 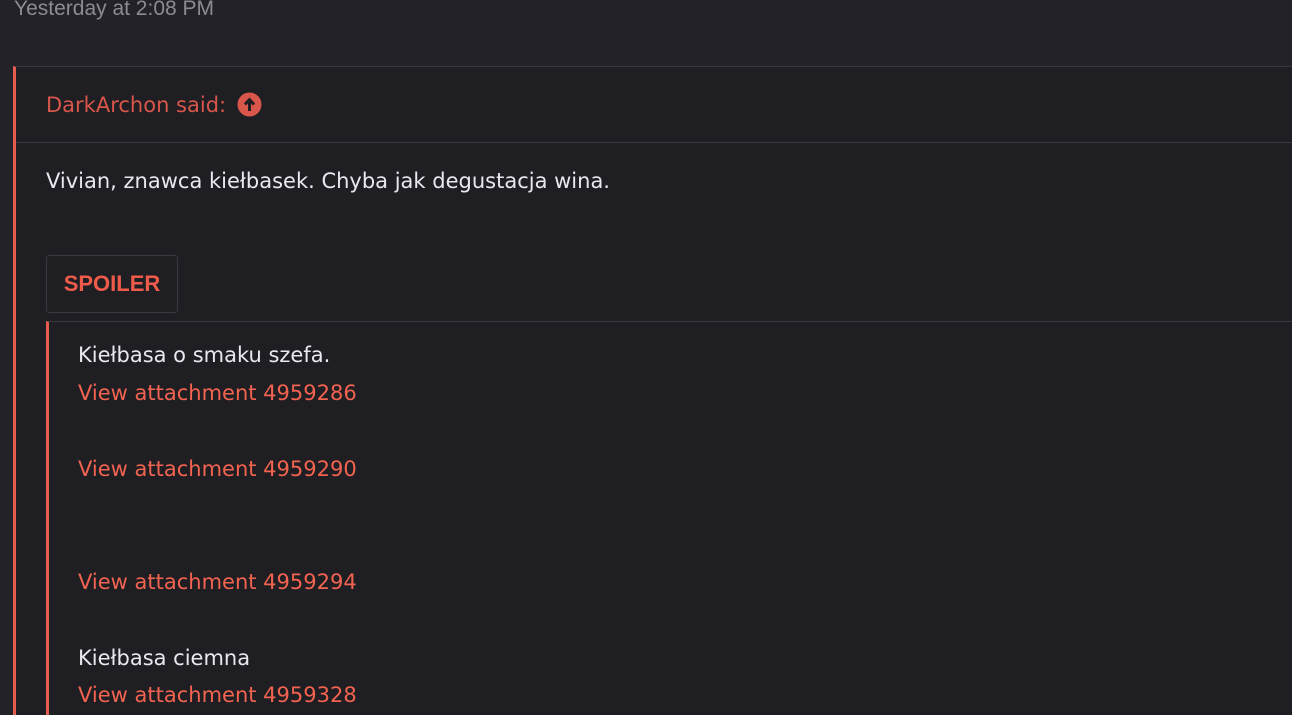 What do you see at coordinates (114, 10) in the screenshot?
I see `post-timestamp: Yesterday at 2:08 PM` at bounding box center [114, 10].